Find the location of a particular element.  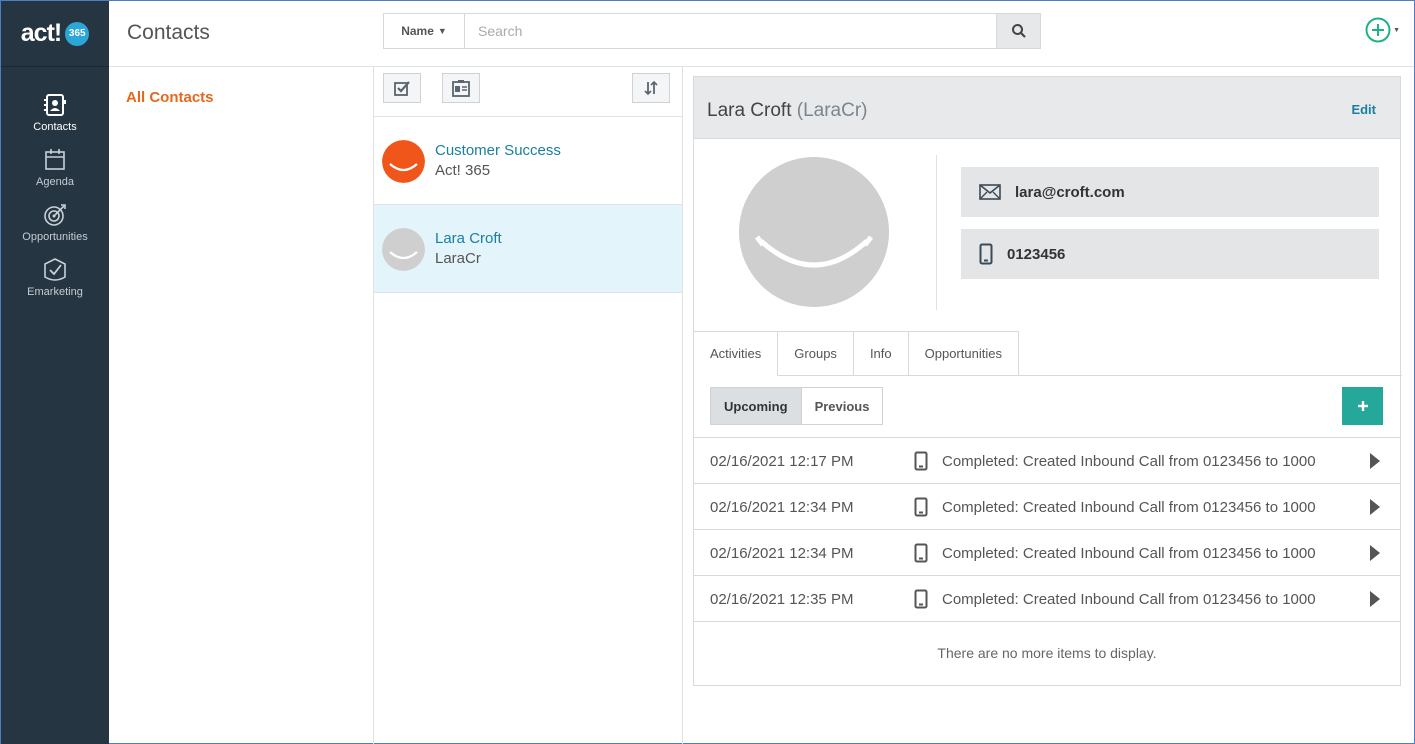

nav-label-contacts: Contacts is located at coordinates (55, 127).